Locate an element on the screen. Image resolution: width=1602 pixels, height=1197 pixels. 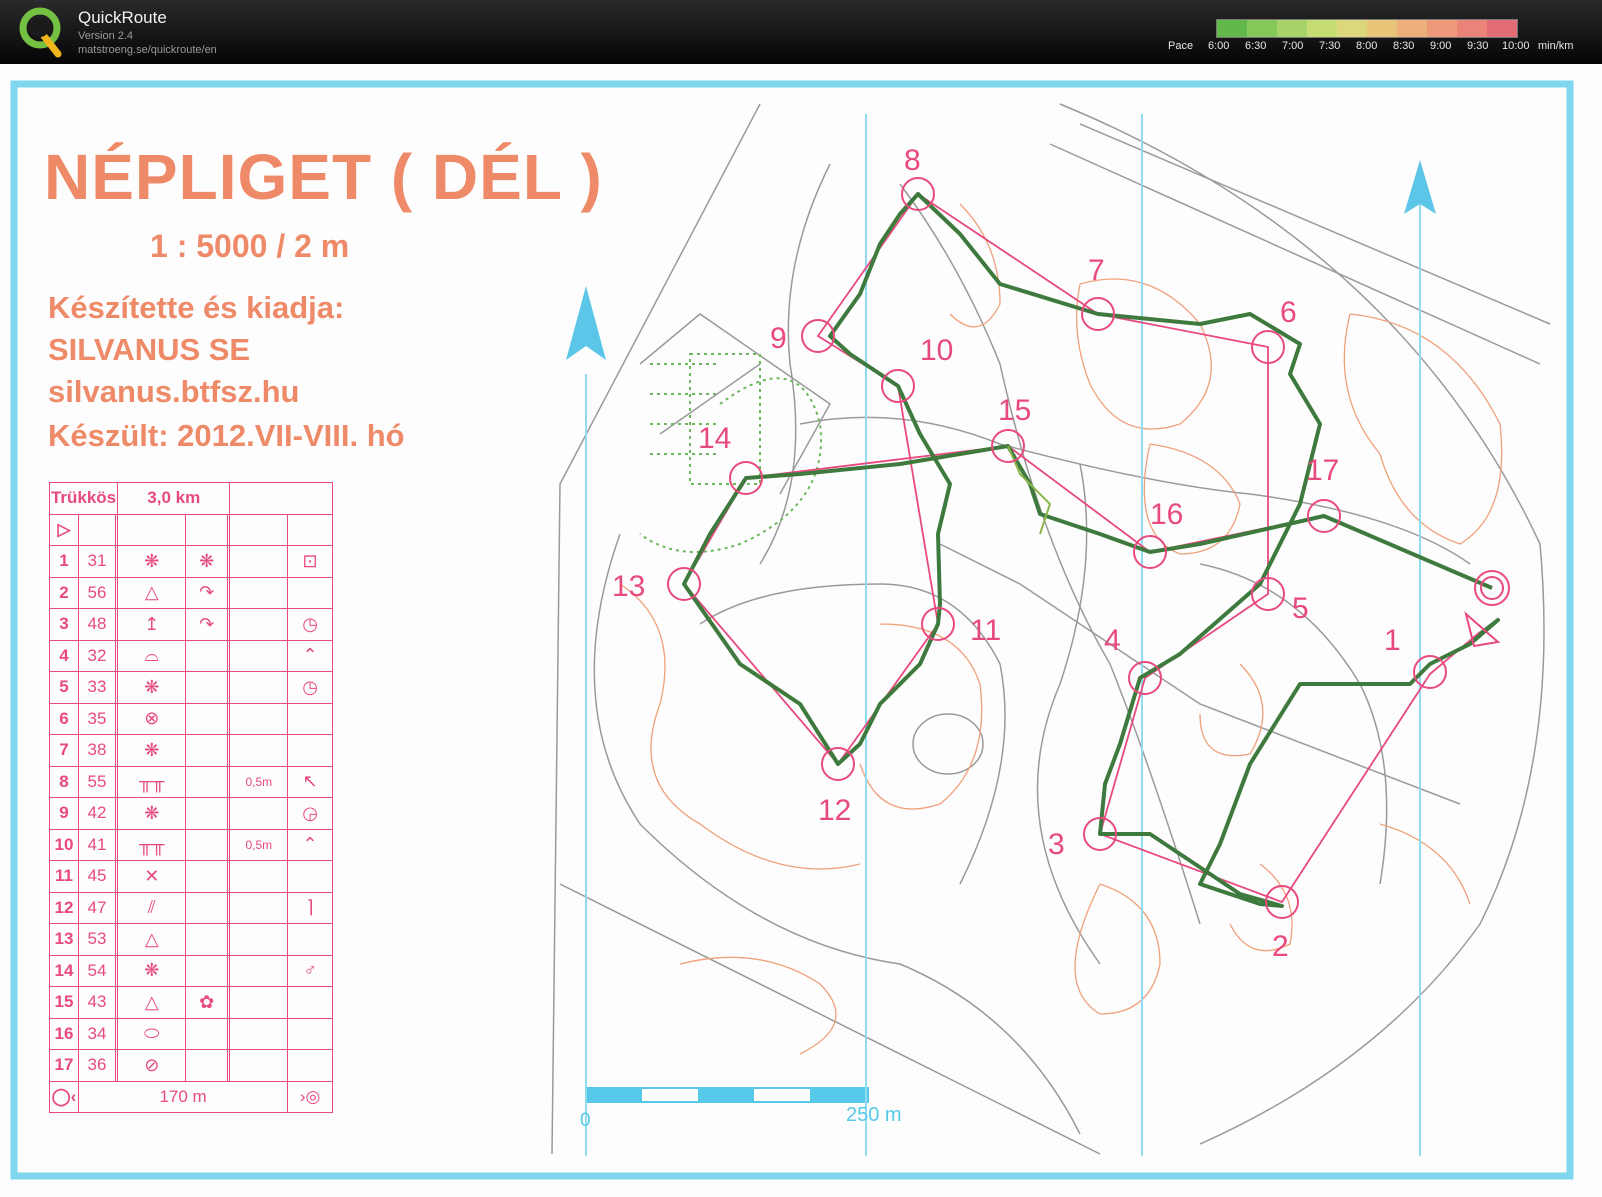
control-code: 55 is located at coordinates (97, 781).